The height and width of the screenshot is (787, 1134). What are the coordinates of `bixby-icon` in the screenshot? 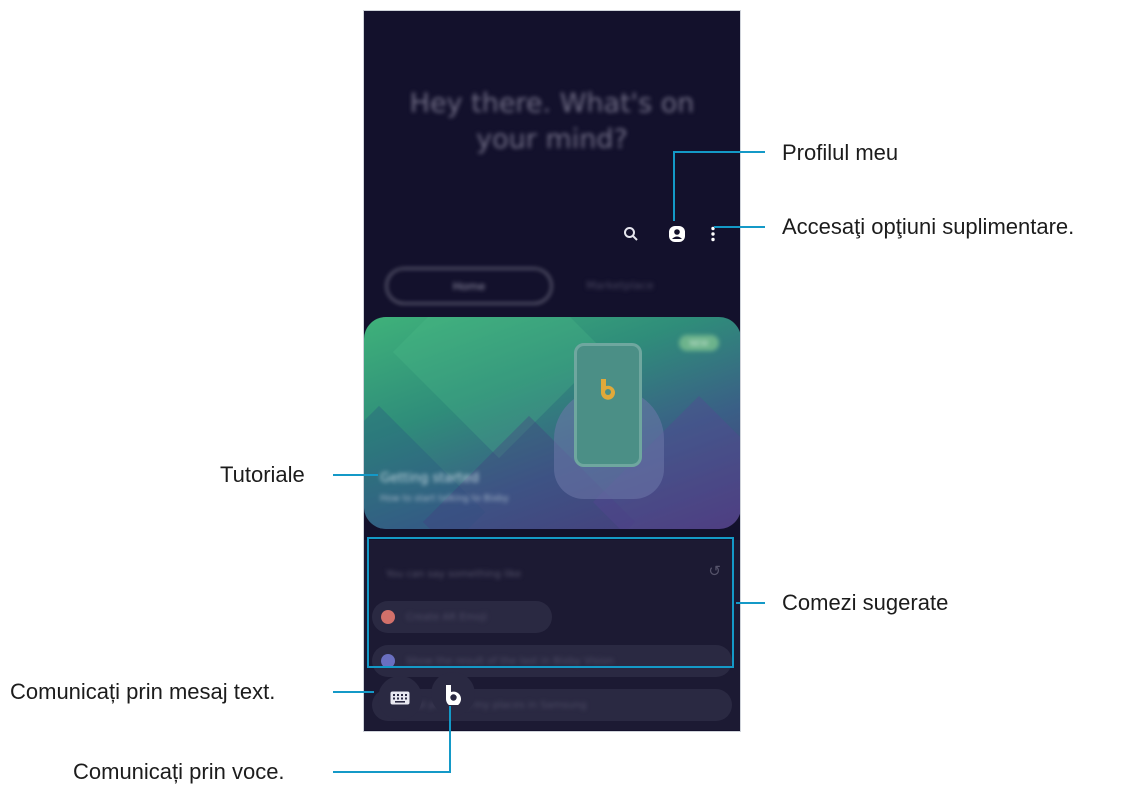 It's located at (453, 695).